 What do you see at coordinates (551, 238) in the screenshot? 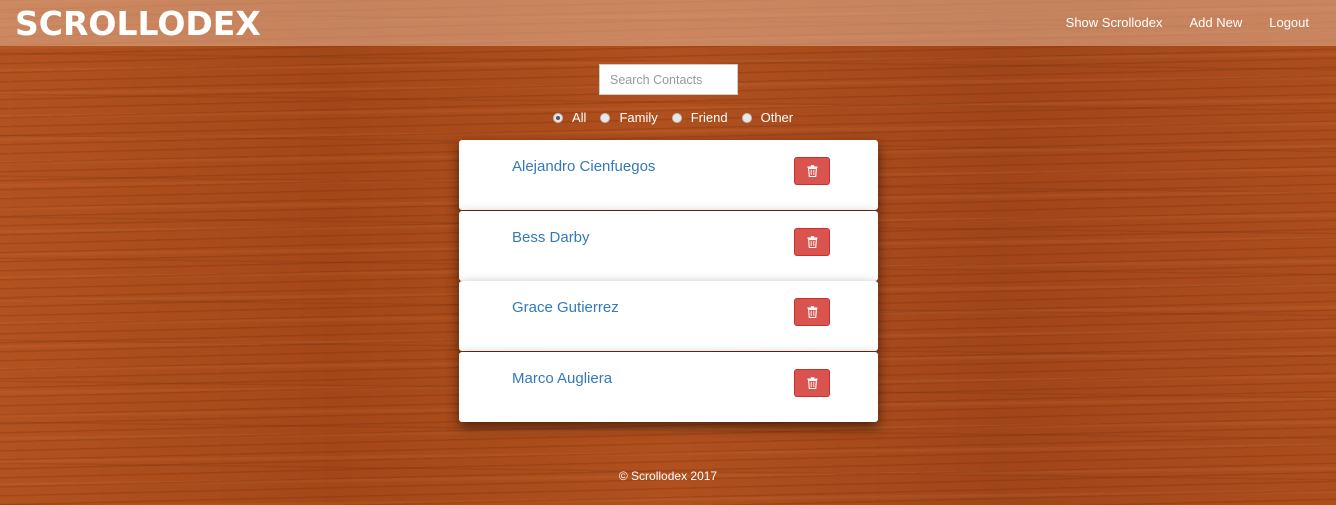
I see `contact-name-link: Bess Darby` at bounding box center [551, 238].